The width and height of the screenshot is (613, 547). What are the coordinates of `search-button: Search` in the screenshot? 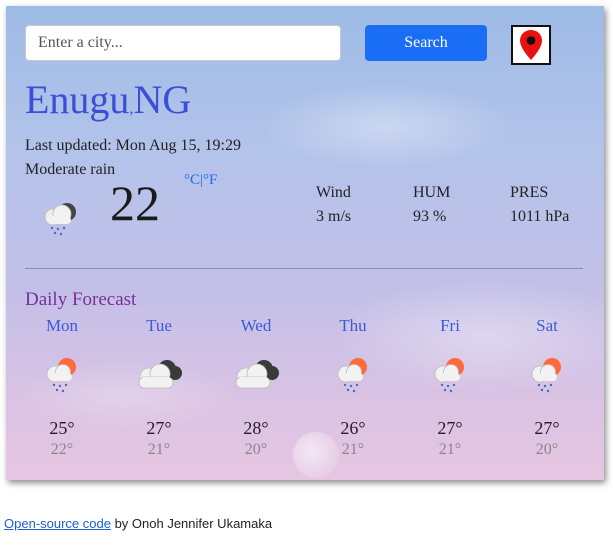 It's located at (426, 43).